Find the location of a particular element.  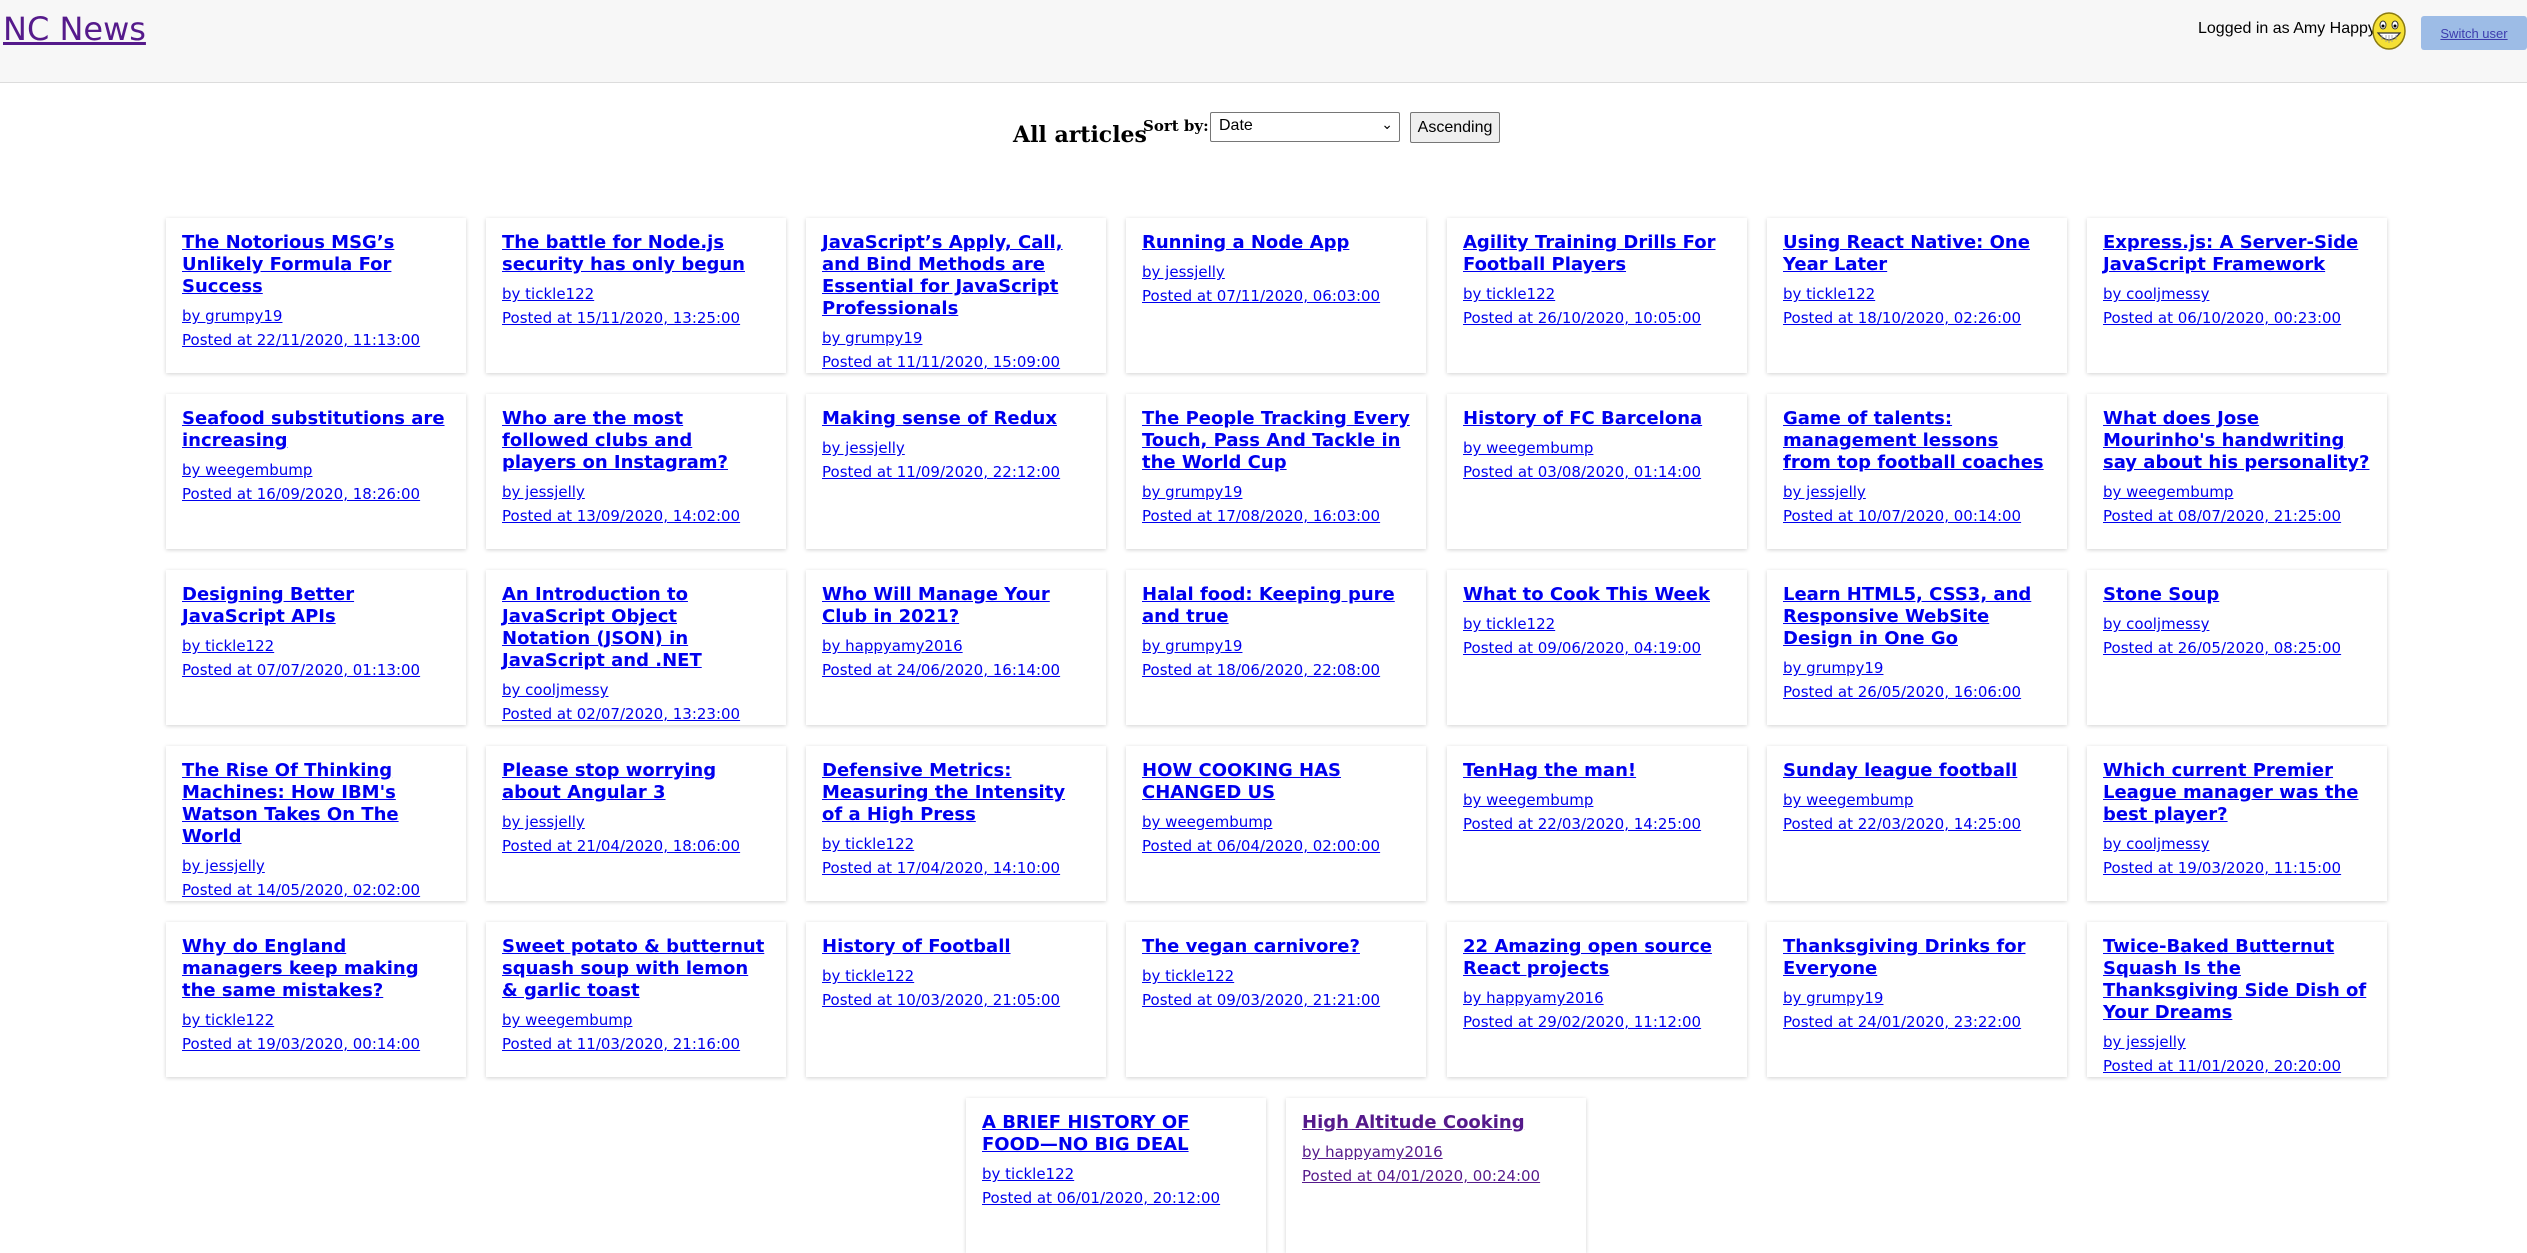

article-date-link: Posted at 06/04/2020, 02:00:00 is located at coordinates (1276, 846).